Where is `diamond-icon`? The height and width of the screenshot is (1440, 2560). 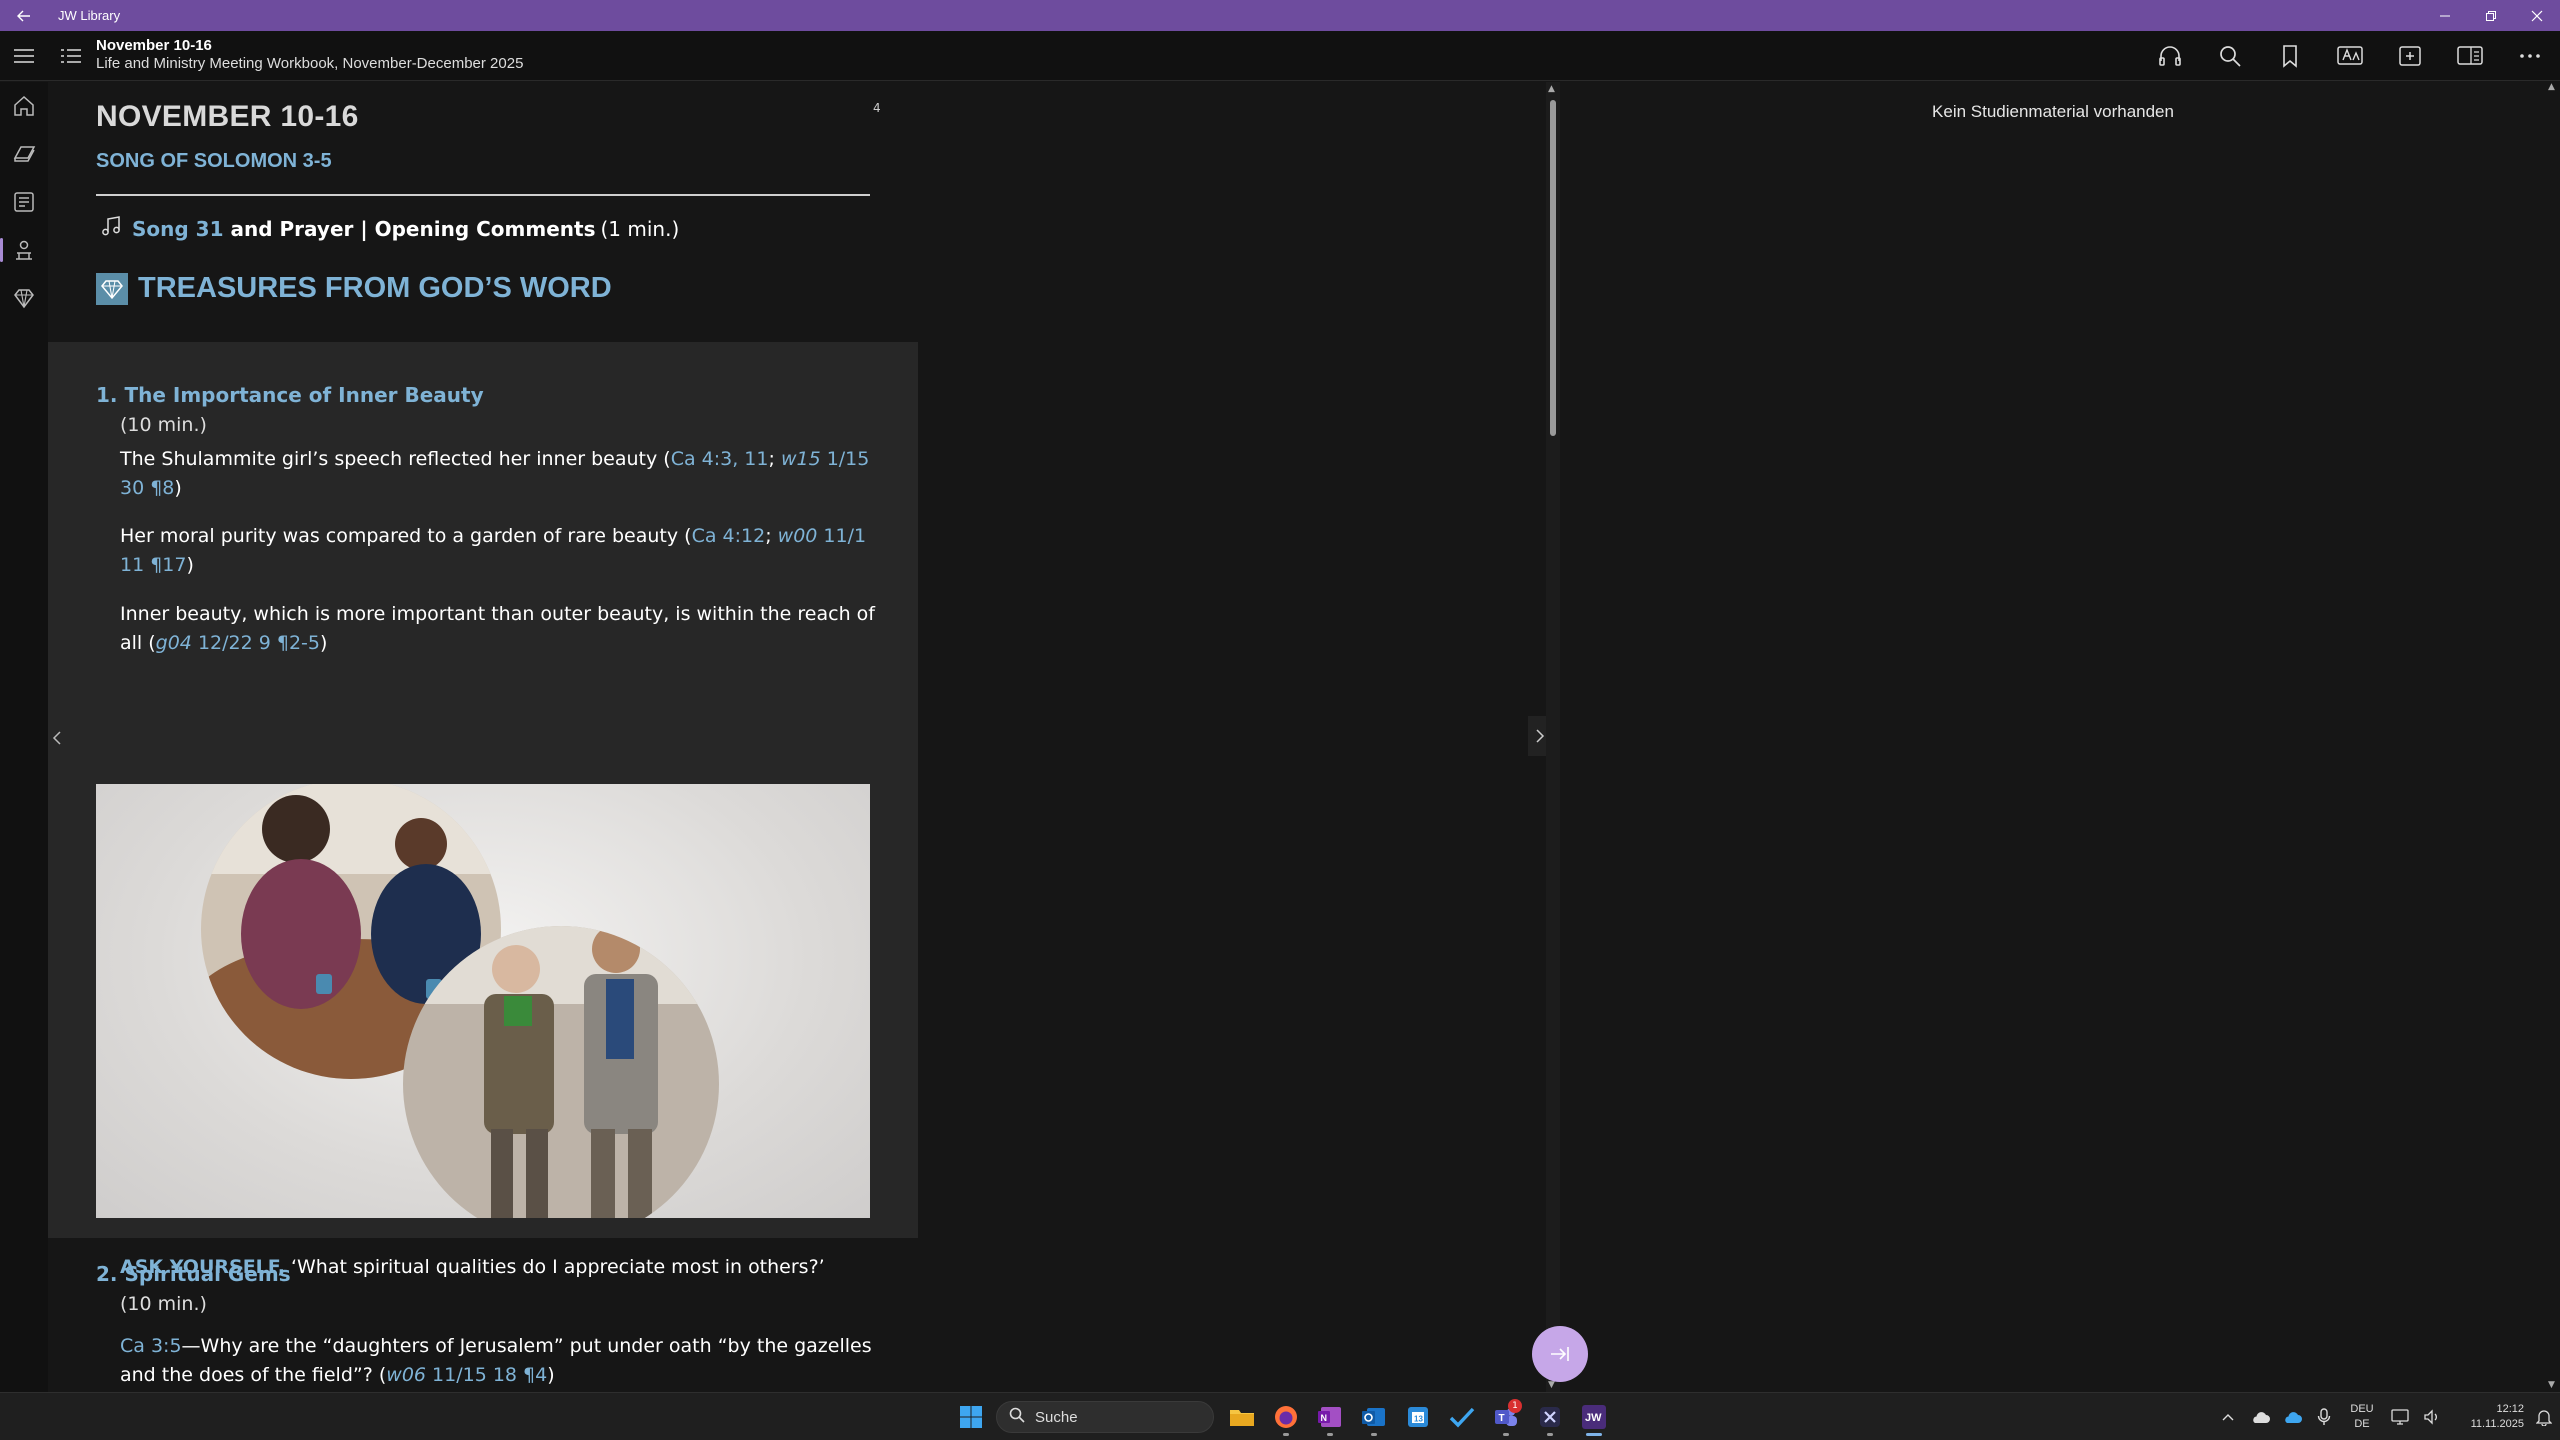 diamond-icon is located at coordinates (112, 288).